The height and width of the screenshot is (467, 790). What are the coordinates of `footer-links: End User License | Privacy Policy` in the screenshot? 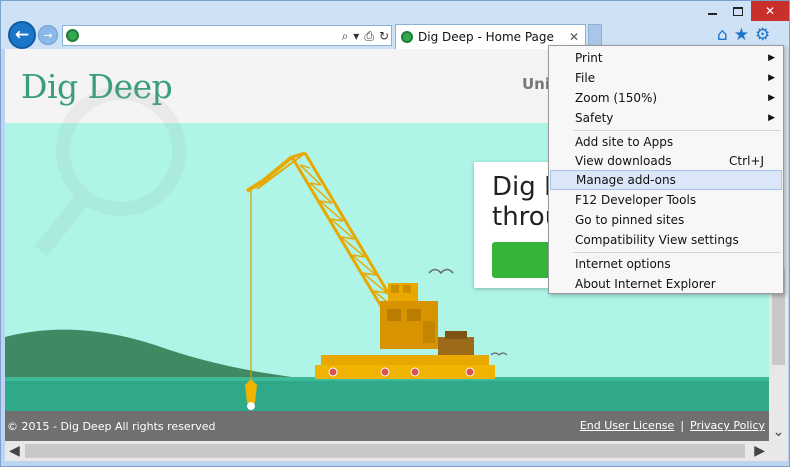 It's located at (672, 425).